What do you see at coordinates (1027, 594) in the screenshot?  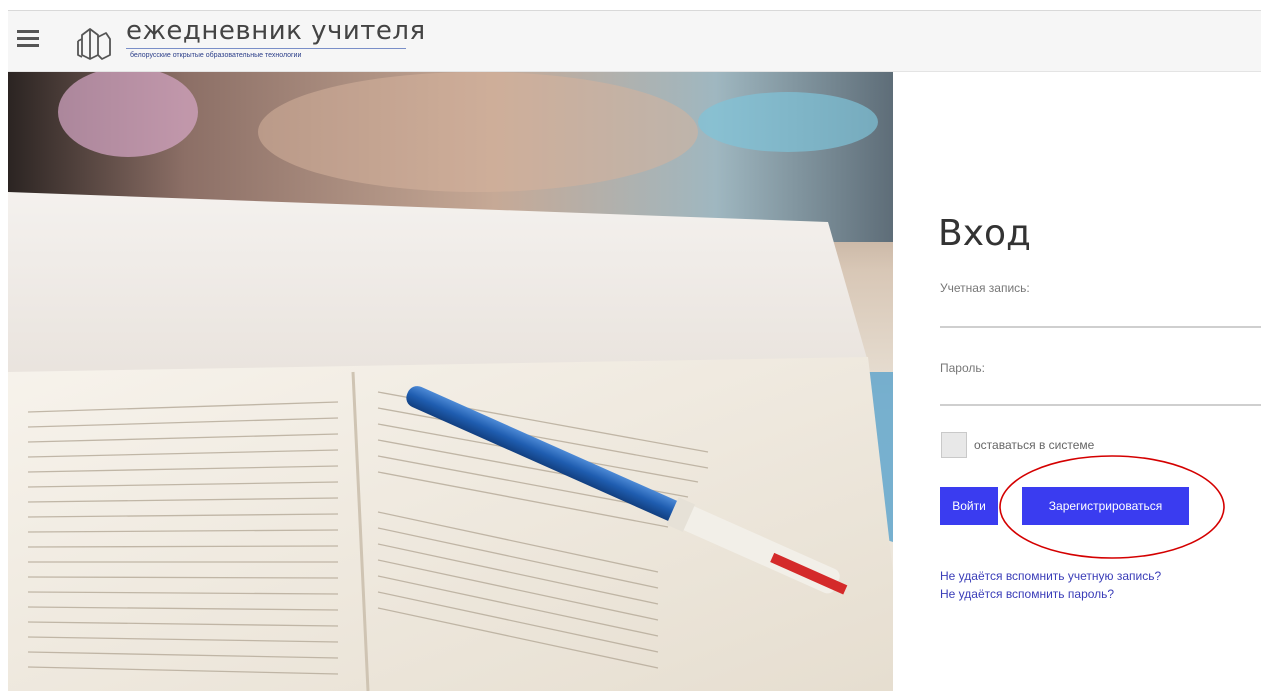 I see `forgot-password-link: Не удаётся вспомнить пароль?` at bounding box center [1027, 594].